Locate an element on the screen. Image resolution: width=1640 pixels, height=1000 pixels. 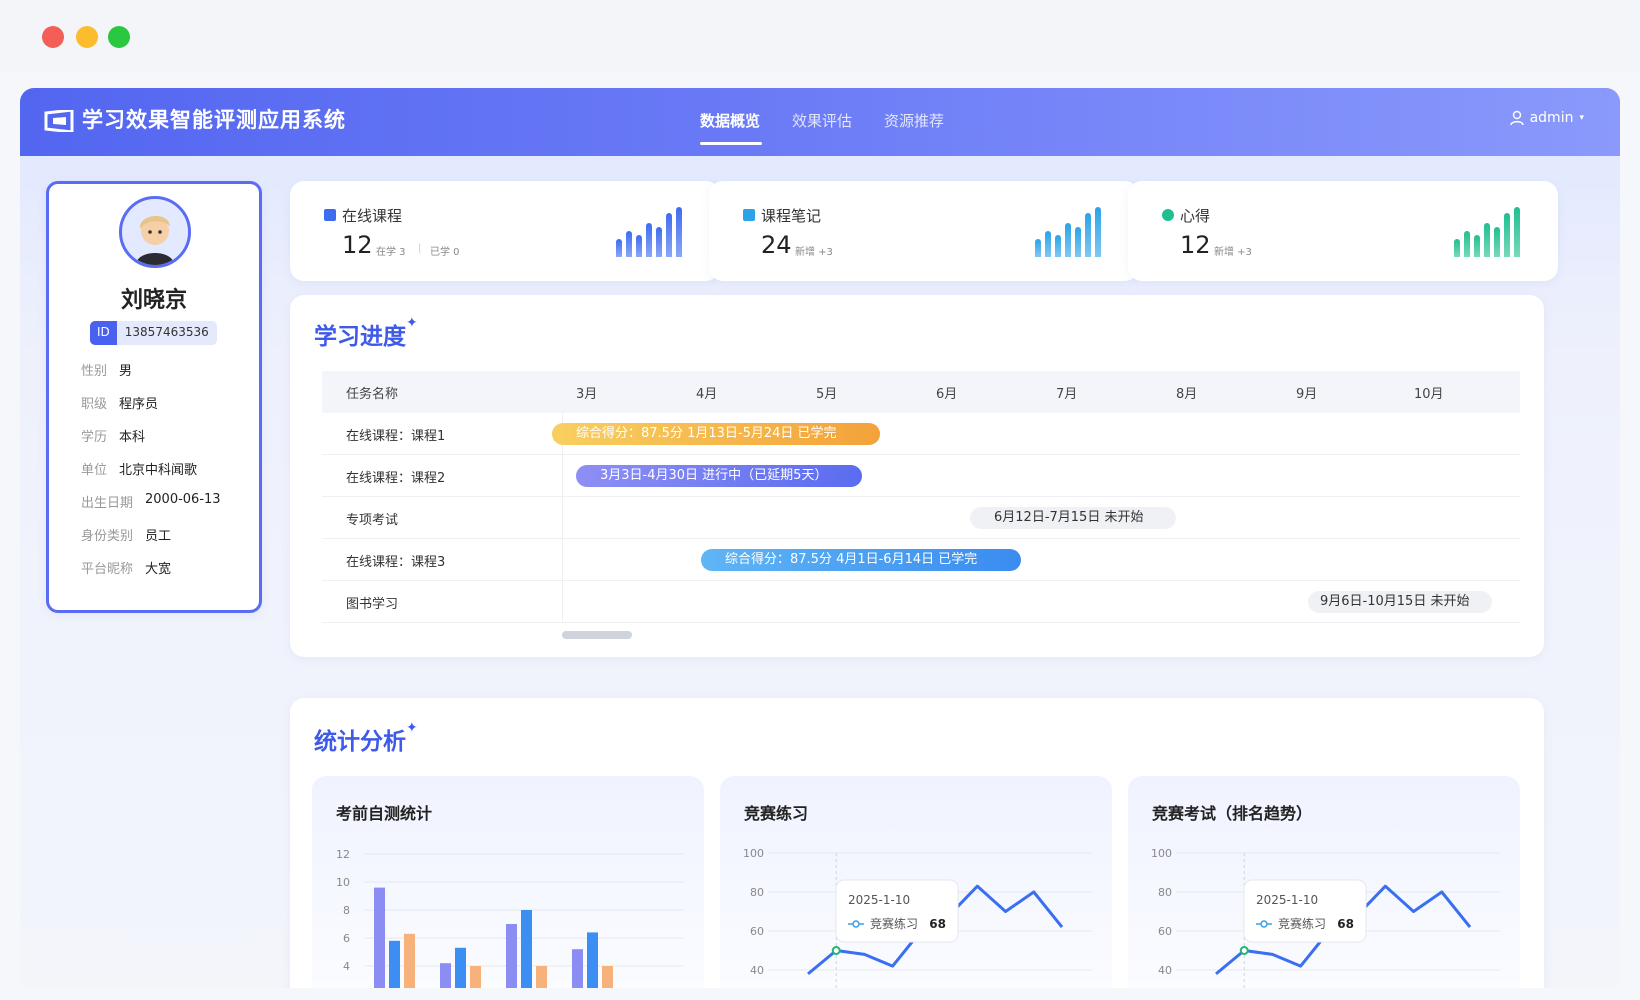
y-tick-label: 6 is located at coordinates (346, 938).